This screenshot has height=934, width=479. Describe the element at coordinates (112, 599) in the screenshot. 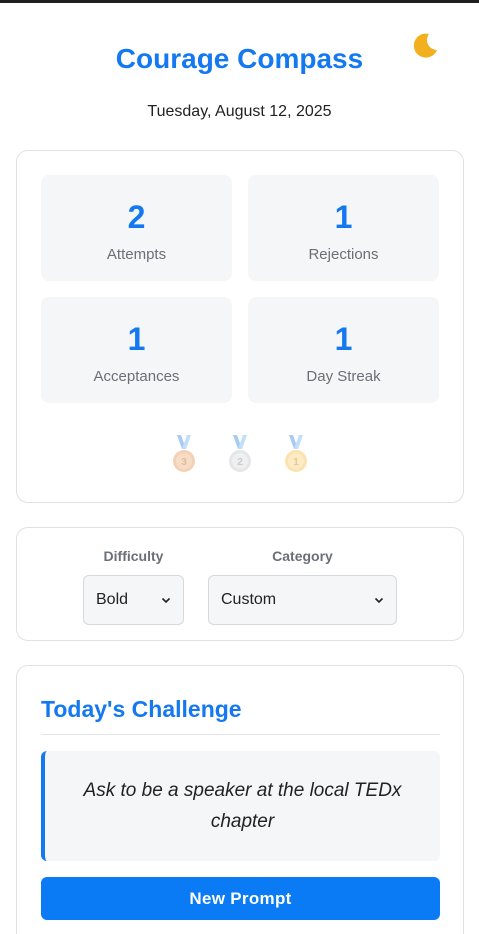

I see `difficulty-value: Bold` at that location.